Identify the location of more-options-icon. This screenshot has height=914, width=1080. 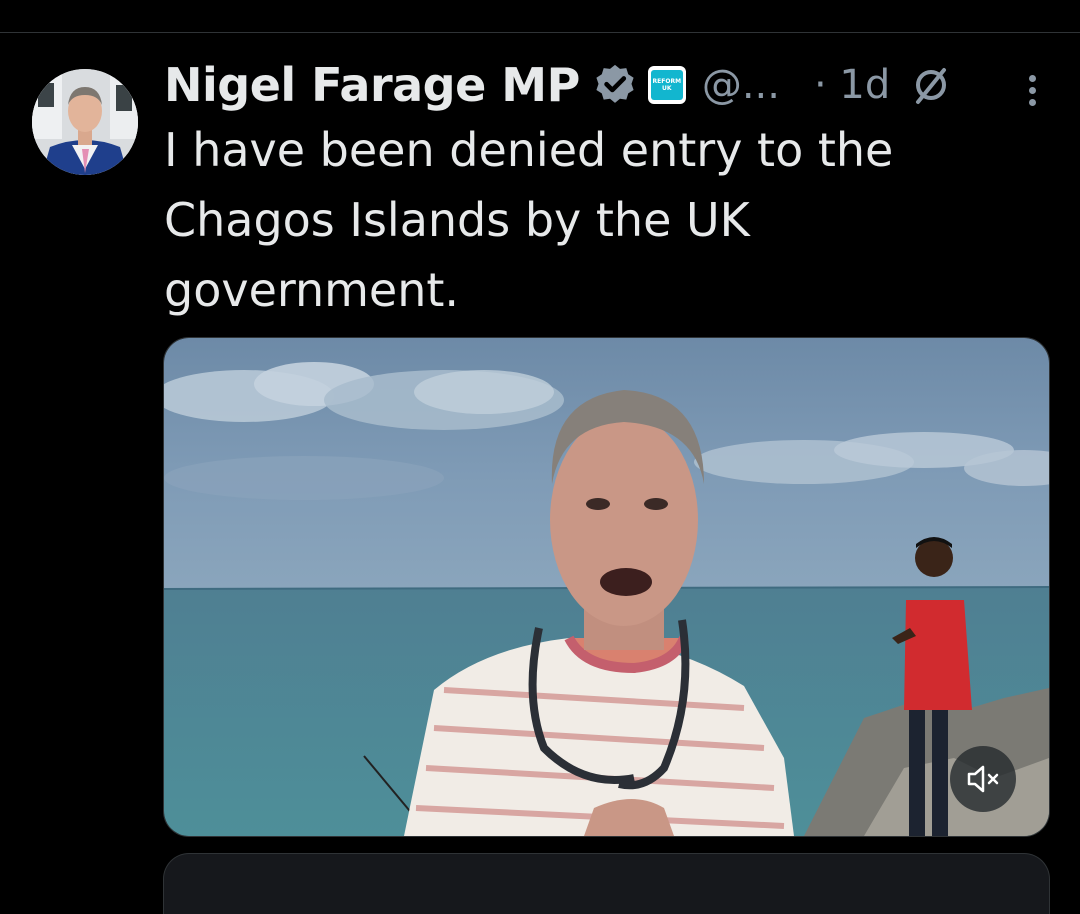
(1032, 91).